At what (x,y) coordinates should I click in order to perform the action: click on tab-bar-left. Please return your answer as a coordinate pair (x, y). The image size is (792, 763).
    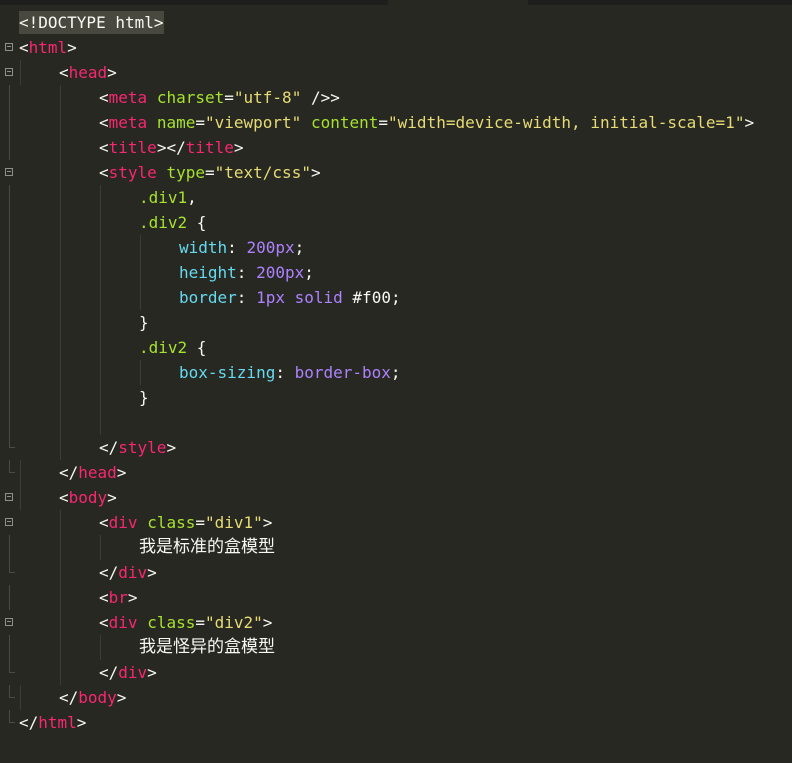
    Looking at the image, I should click on (194, 2).